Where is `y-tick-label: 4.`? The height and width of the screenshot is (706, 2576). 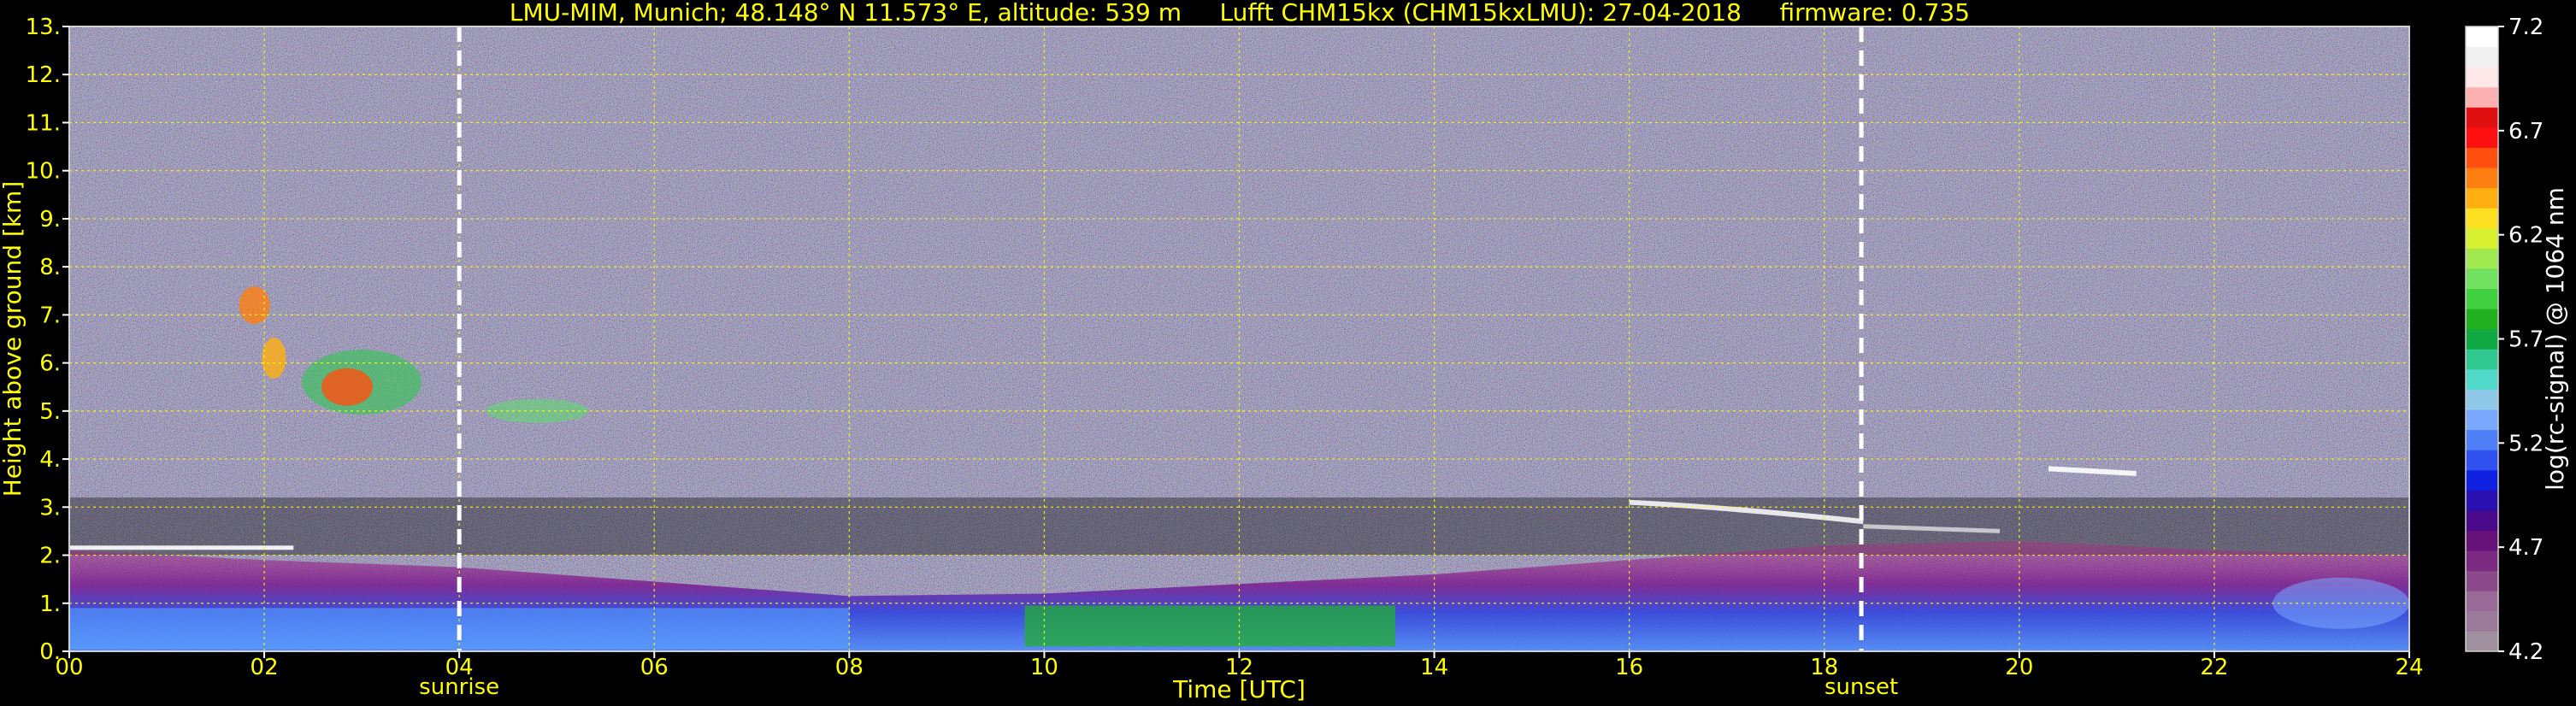 y-tick-label: 4. is located at coordinates (50, 460).